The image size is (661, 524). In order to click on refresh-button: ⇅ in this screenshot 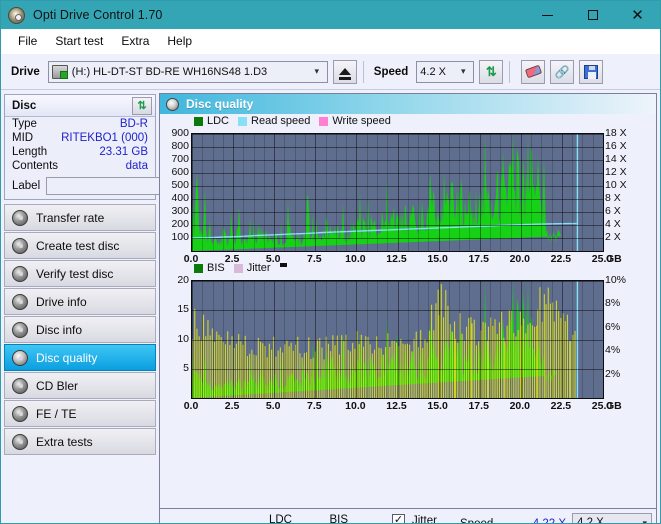, I will do `click(491, 71)`.